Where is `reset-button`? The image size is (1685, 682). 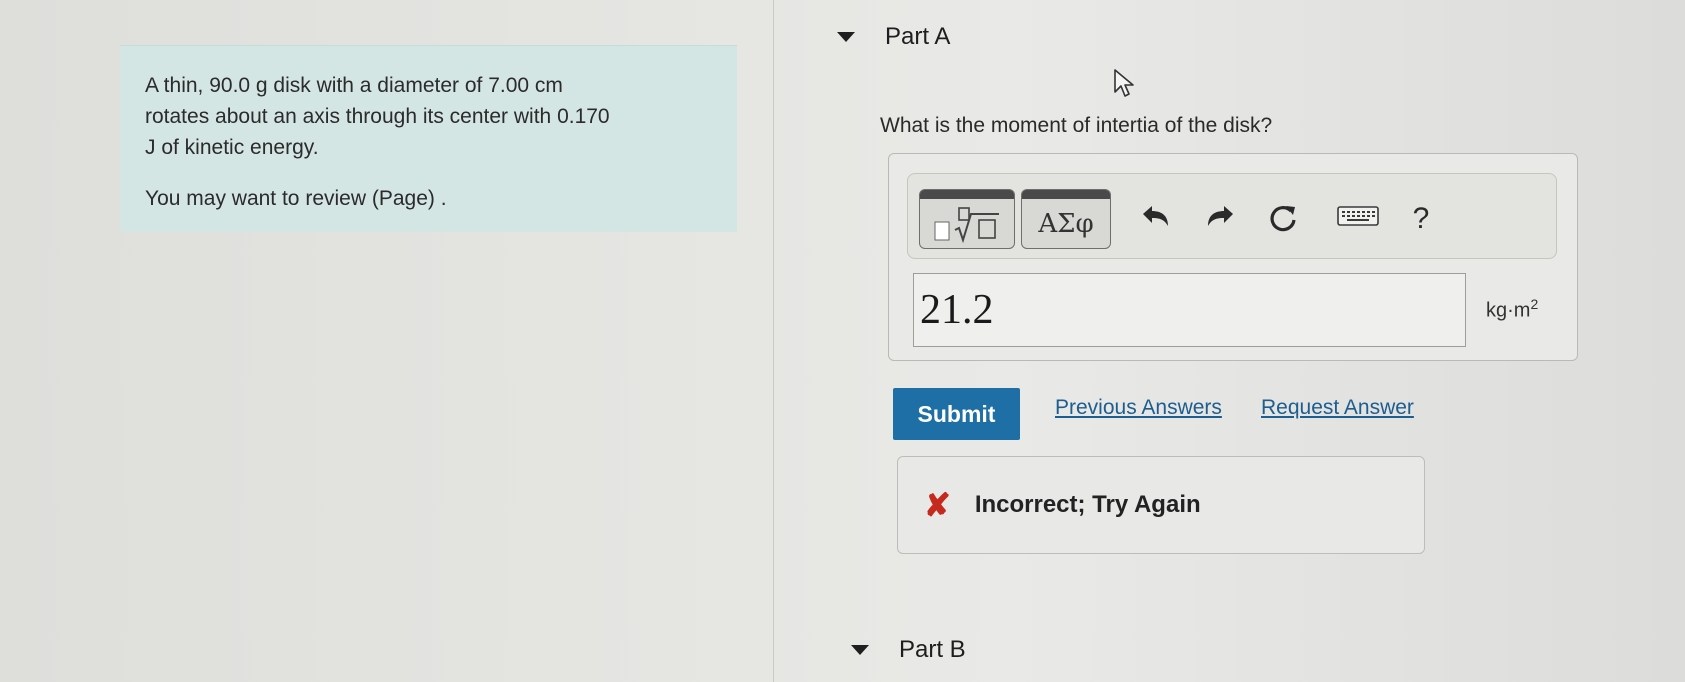 reset-button is located at coordinates (1283, 223).